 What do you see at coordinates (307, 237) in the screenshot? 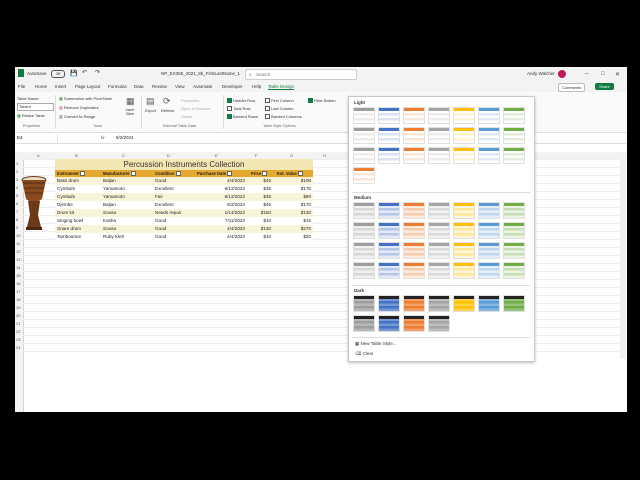
I see `table-cell: $20` at bounding box center [307, 237].